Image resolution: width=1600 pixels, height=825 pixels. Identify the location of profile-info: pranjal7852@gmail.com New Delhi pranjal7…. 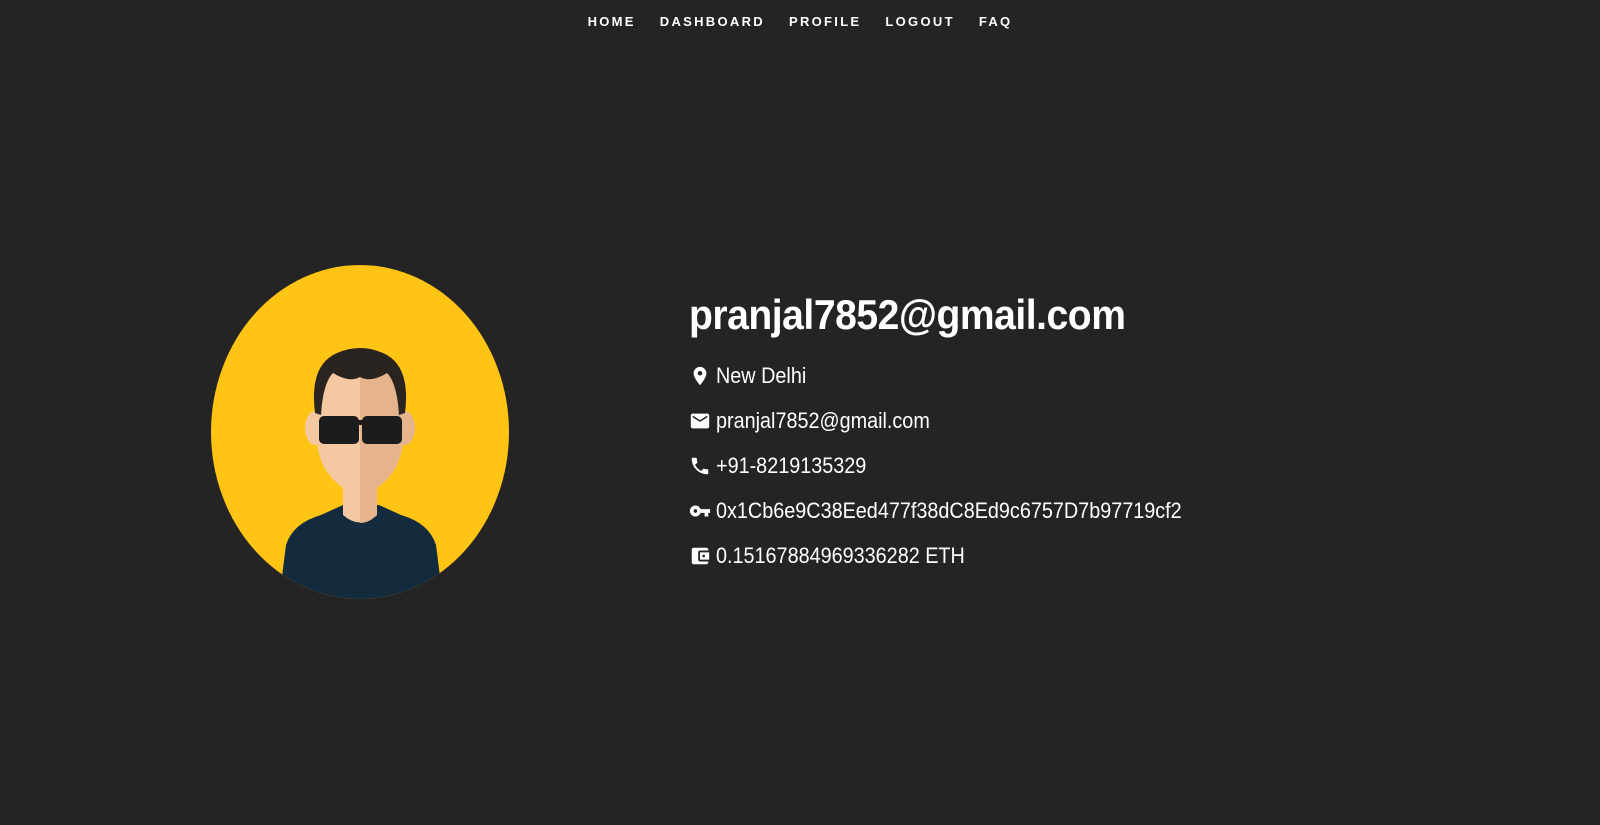
(961, 432).